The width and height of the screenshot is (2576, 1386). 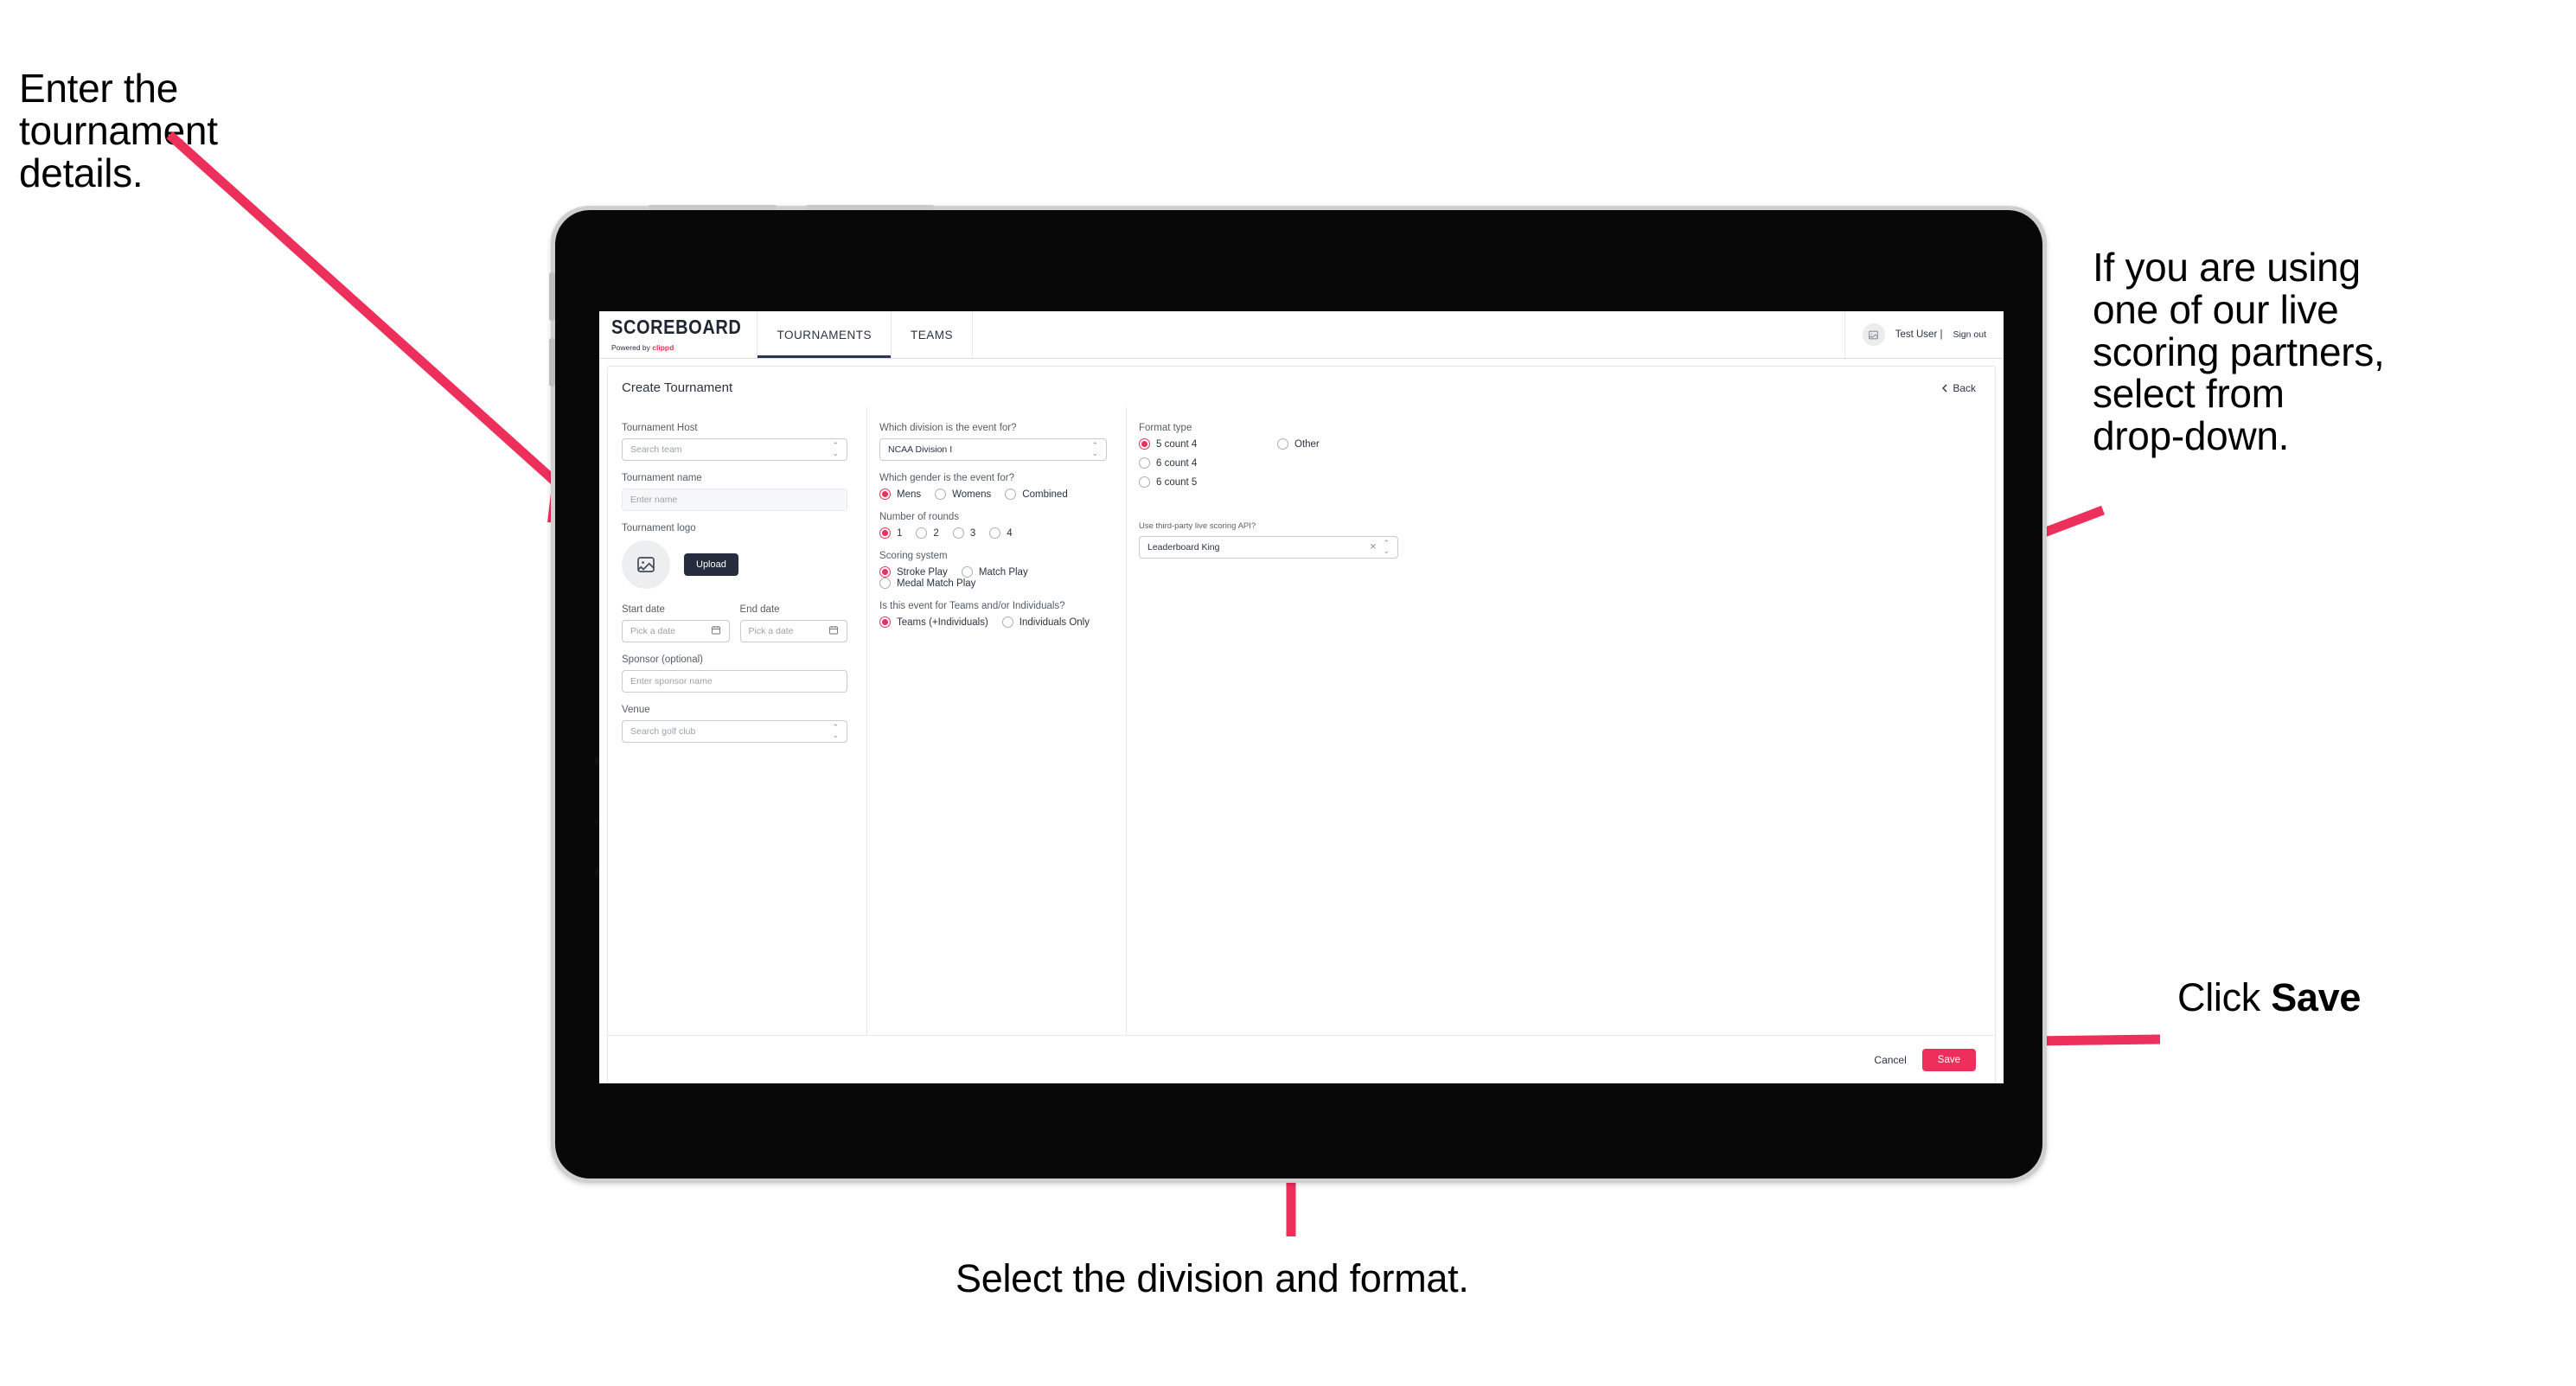 What do you see at coordinates (759, 609) in the screenshot?
I see `end-date-label: End date` at bounding box center [759, 609].